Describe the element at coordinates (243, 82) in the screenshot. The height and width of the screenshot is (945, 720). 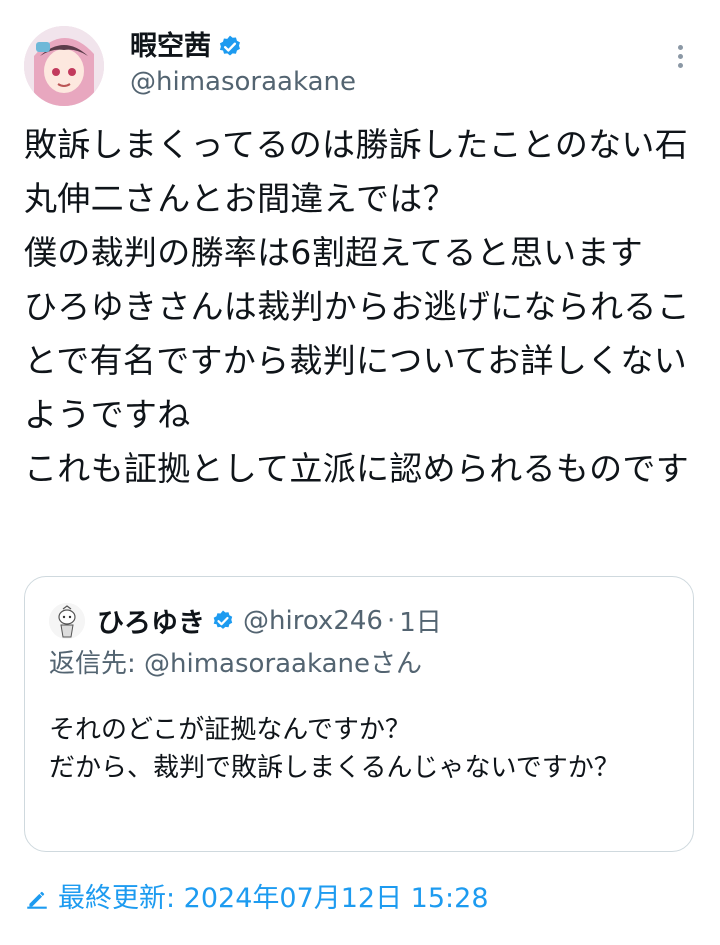
I see `author-handle: @himasoraakane` at that location.